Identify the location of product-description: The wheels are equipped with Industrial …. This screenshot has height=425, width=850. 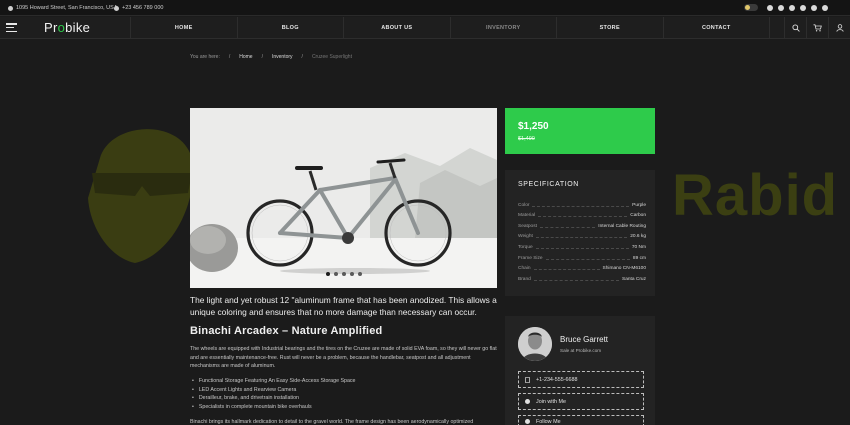
(343, 358).